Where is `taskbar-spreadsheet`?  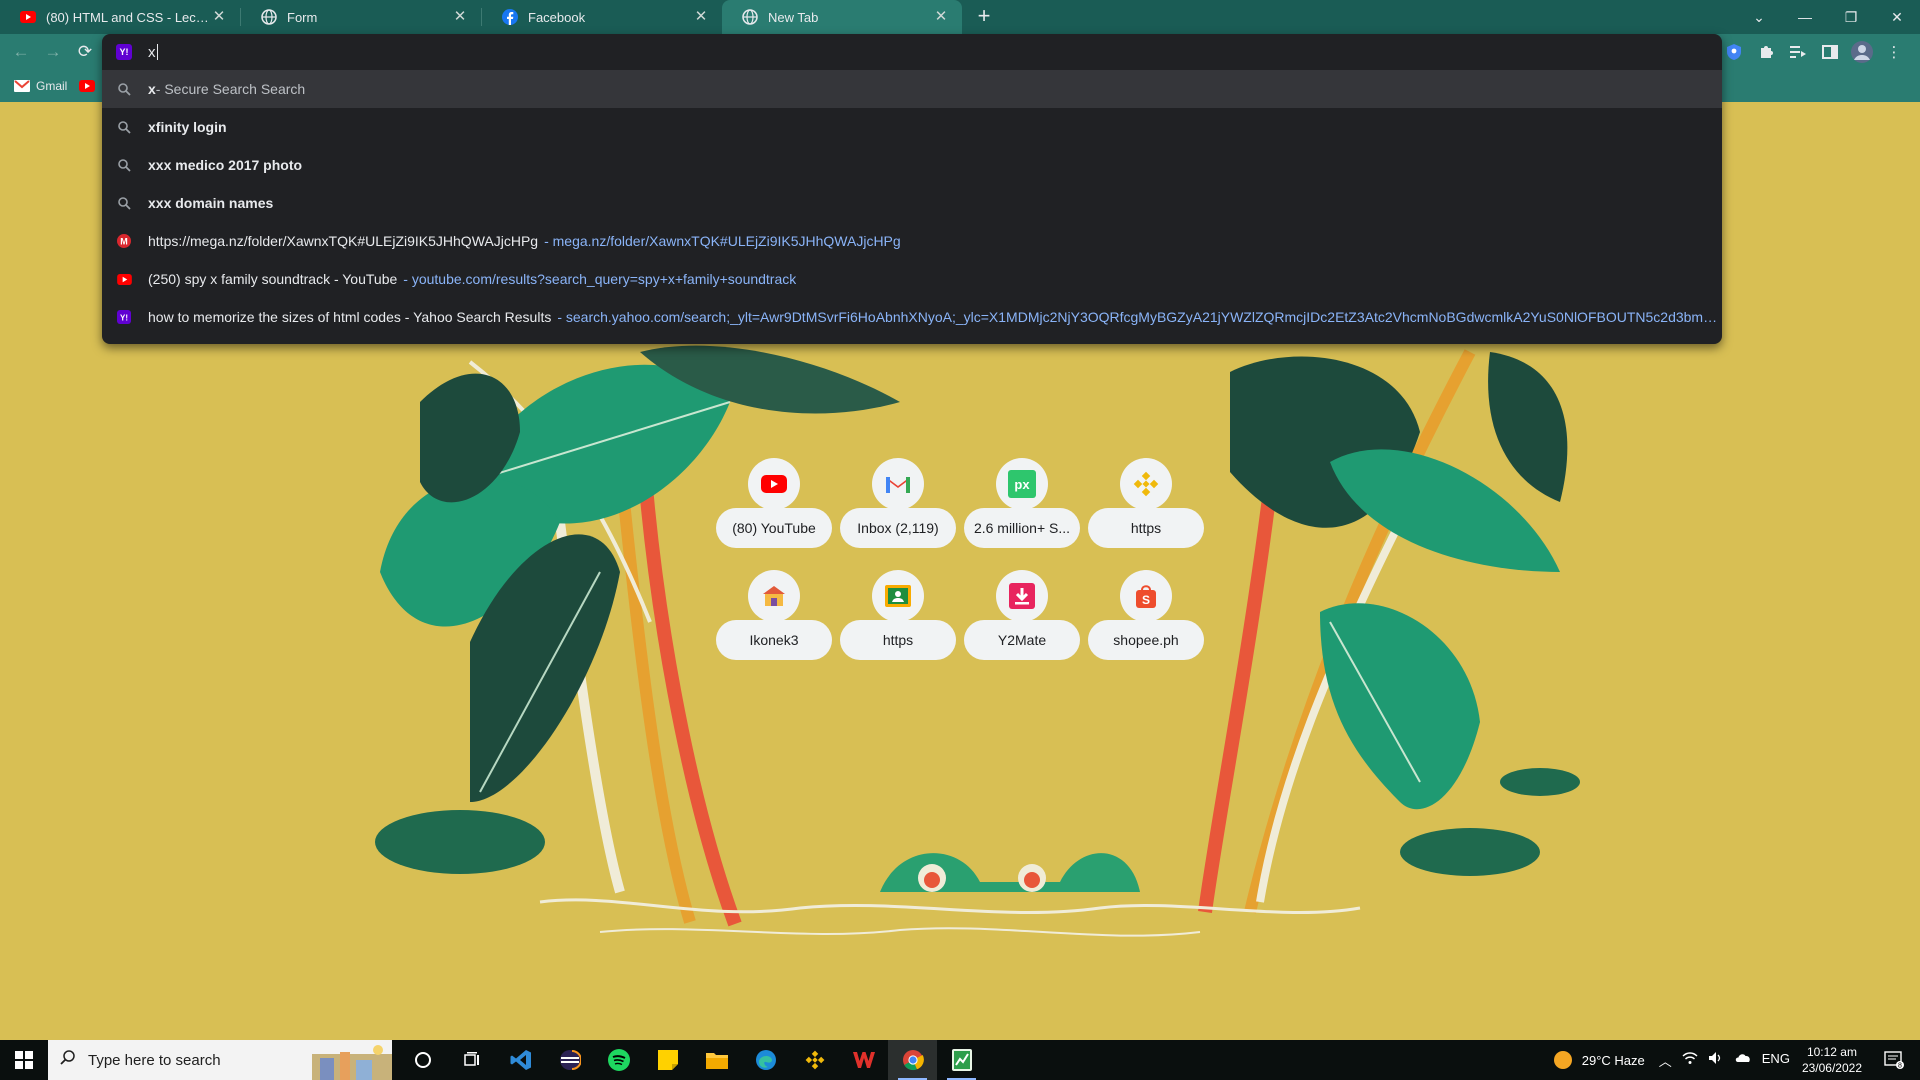
taskbar-spreadsheet is located at coordinates (961, 1060).